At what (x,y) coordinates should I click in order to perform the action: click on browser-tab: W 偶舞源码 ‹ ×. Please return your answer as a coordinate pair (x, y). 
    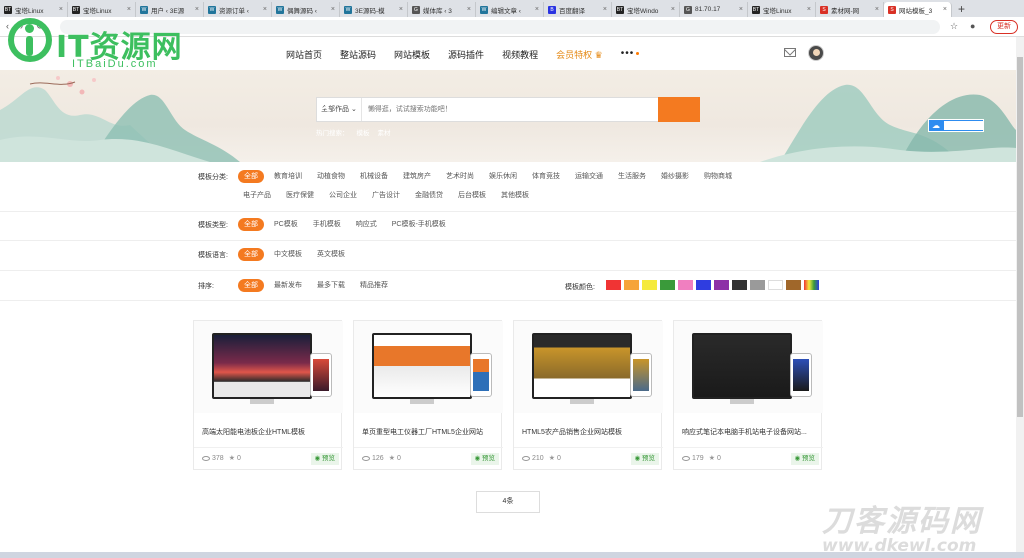
    Looking at the image, I should click on (306, 9).